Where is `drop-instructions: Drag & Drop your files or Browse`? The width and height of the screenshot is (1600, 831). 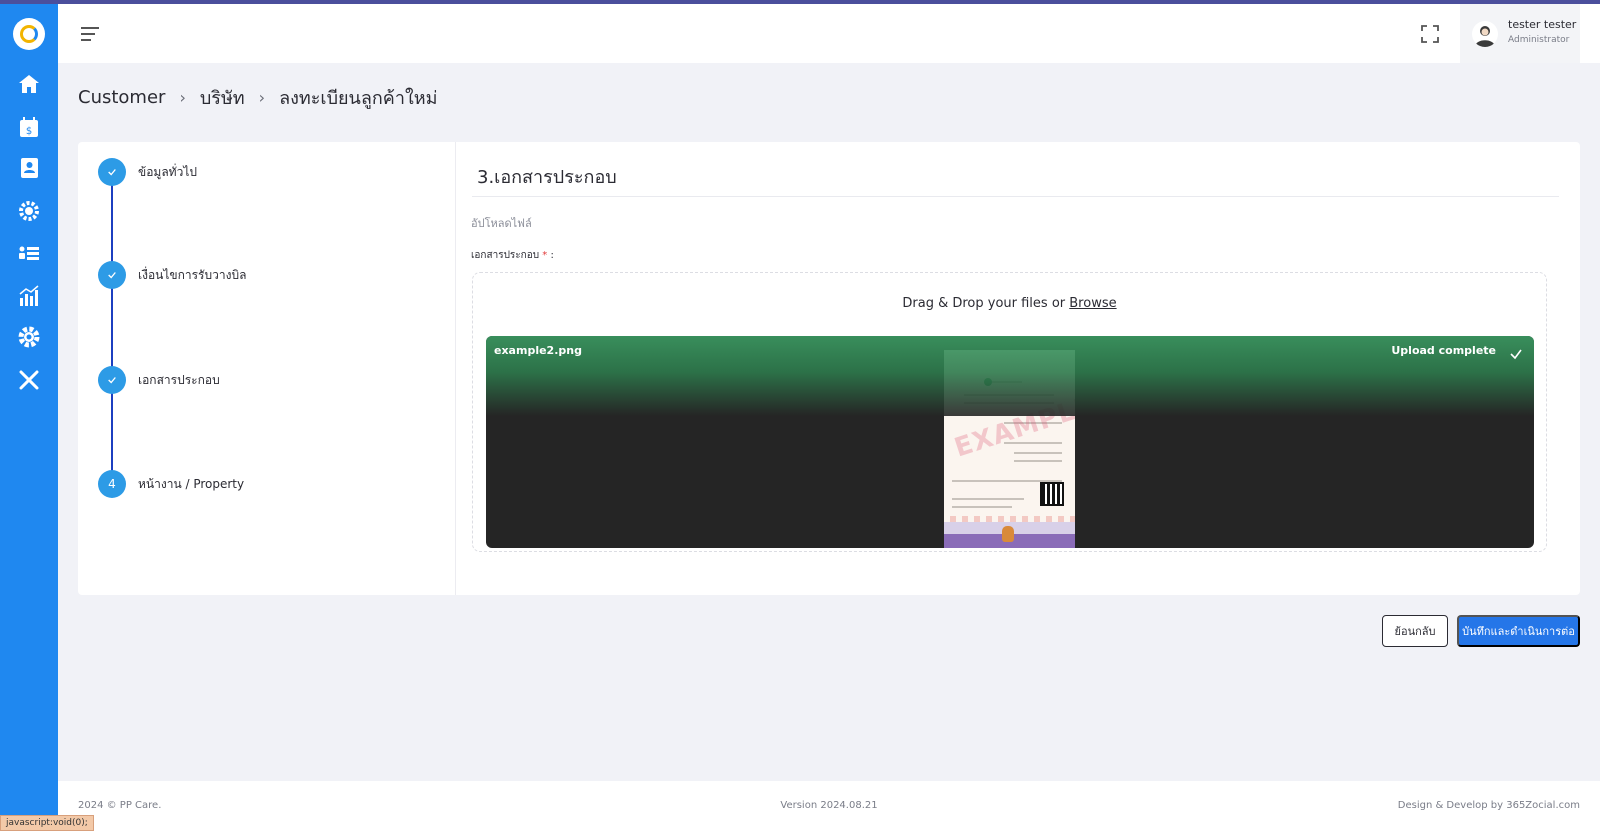
drop-instructions: Drag & Drop your files or Browse is located at coordinates (1009, 303).